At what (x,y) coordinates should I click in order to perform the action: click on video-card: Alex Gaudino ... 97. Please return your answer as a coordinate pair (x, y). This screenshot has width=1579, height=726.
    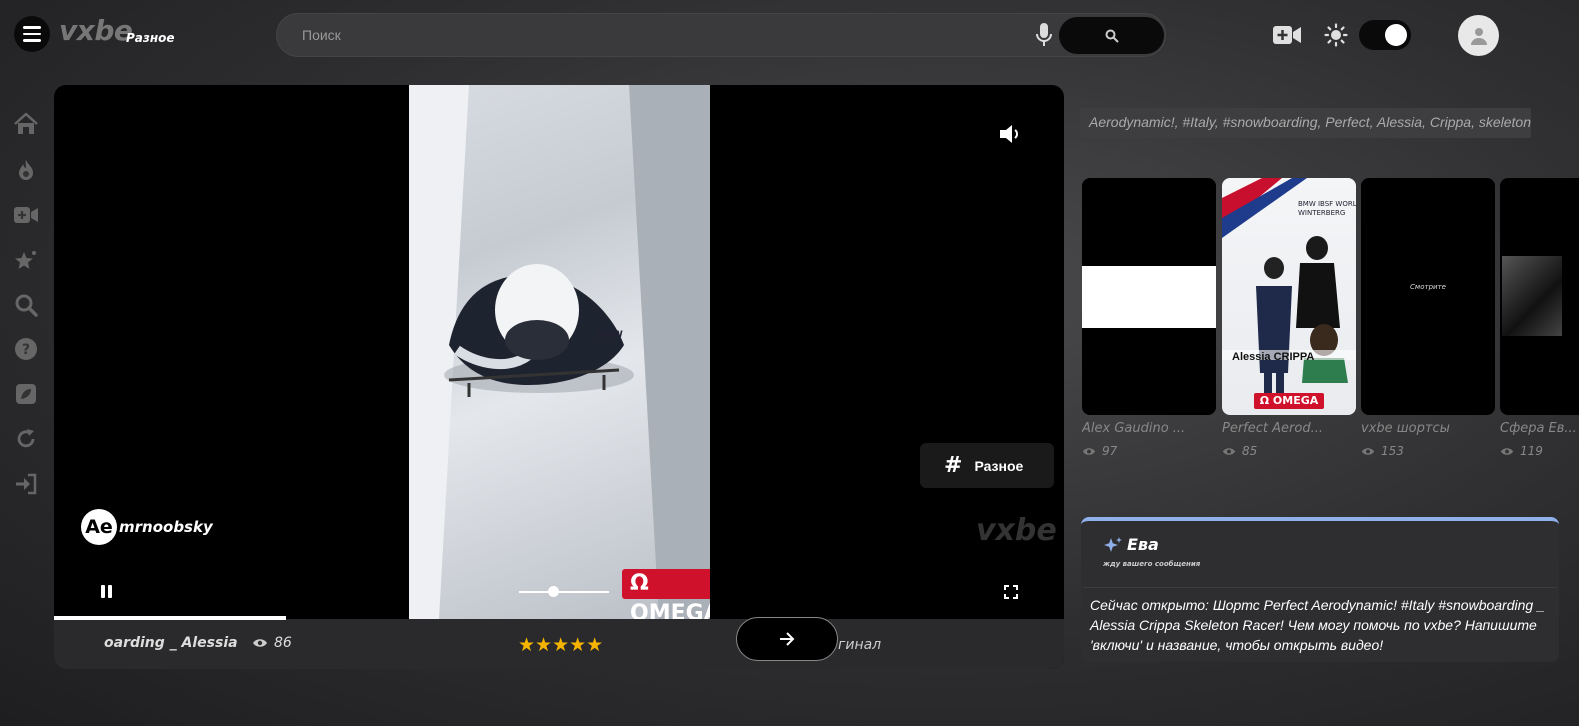
    Looking at the image, I should click on (1149, 318).